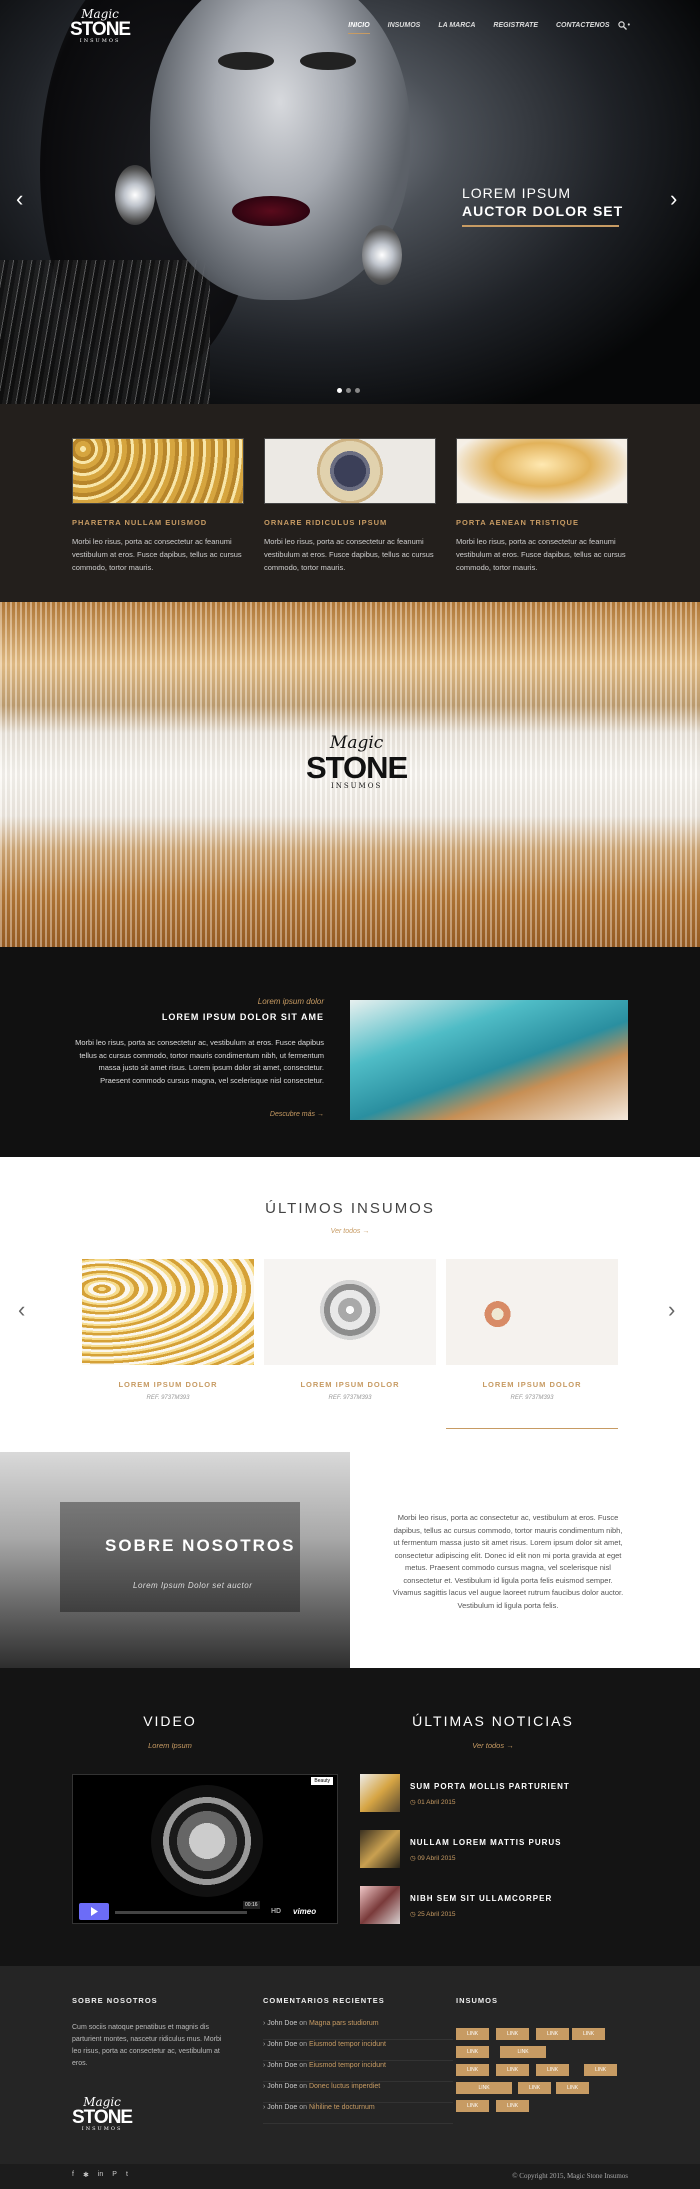  What do you see at coordinates (344, 2086) in the screenshot?
I see `comment-post-link: Donec luctus imperdiet` at bounding box center [344, 2086].